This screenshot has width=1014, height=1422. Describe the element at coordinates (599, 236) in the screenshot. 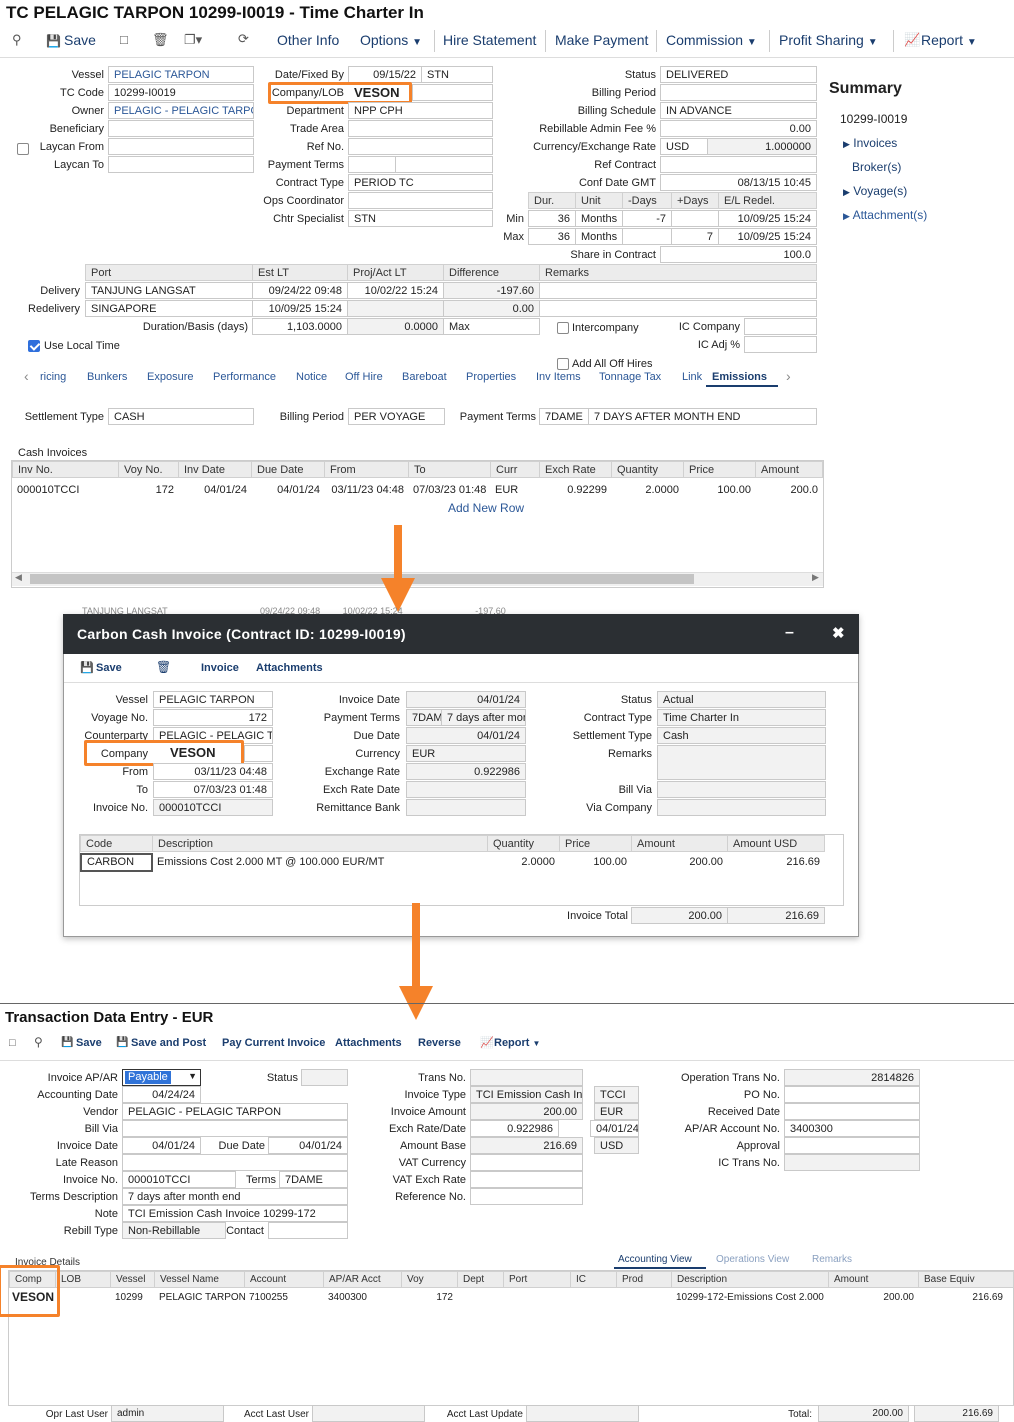

I see `max-unit-field: Months` at that location.